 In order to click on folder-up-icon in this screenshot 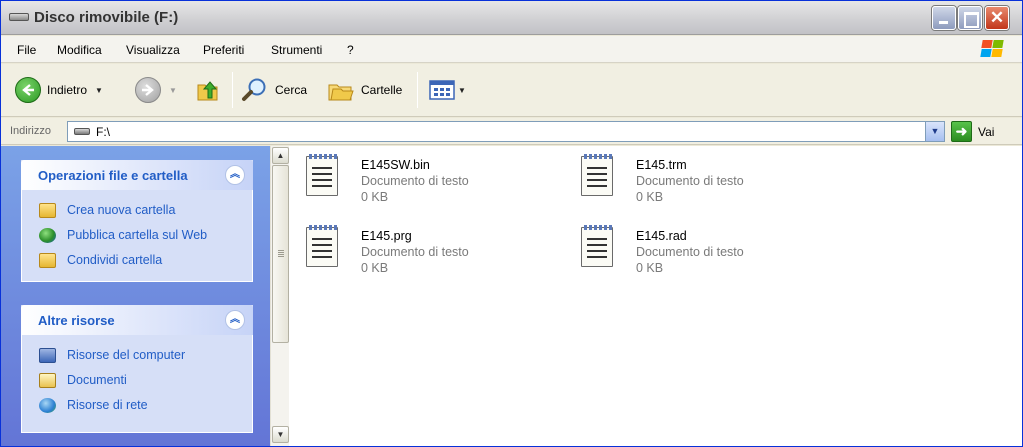, I will do `click(207, 91)`.